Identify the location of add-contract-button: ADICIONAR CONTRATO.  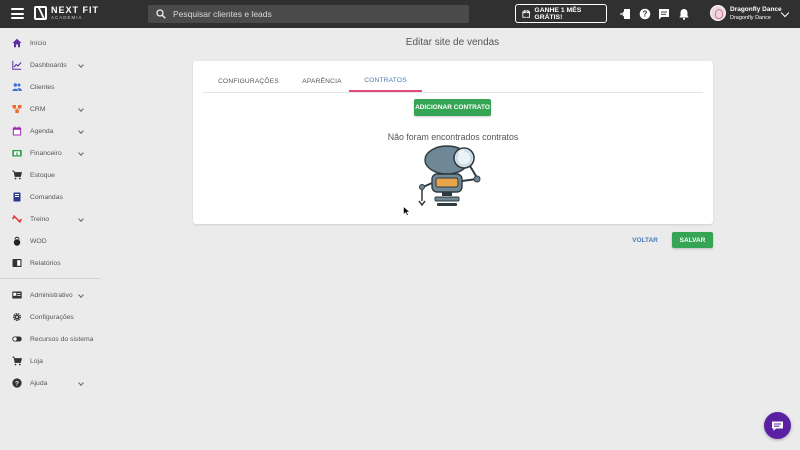
(452, 107).